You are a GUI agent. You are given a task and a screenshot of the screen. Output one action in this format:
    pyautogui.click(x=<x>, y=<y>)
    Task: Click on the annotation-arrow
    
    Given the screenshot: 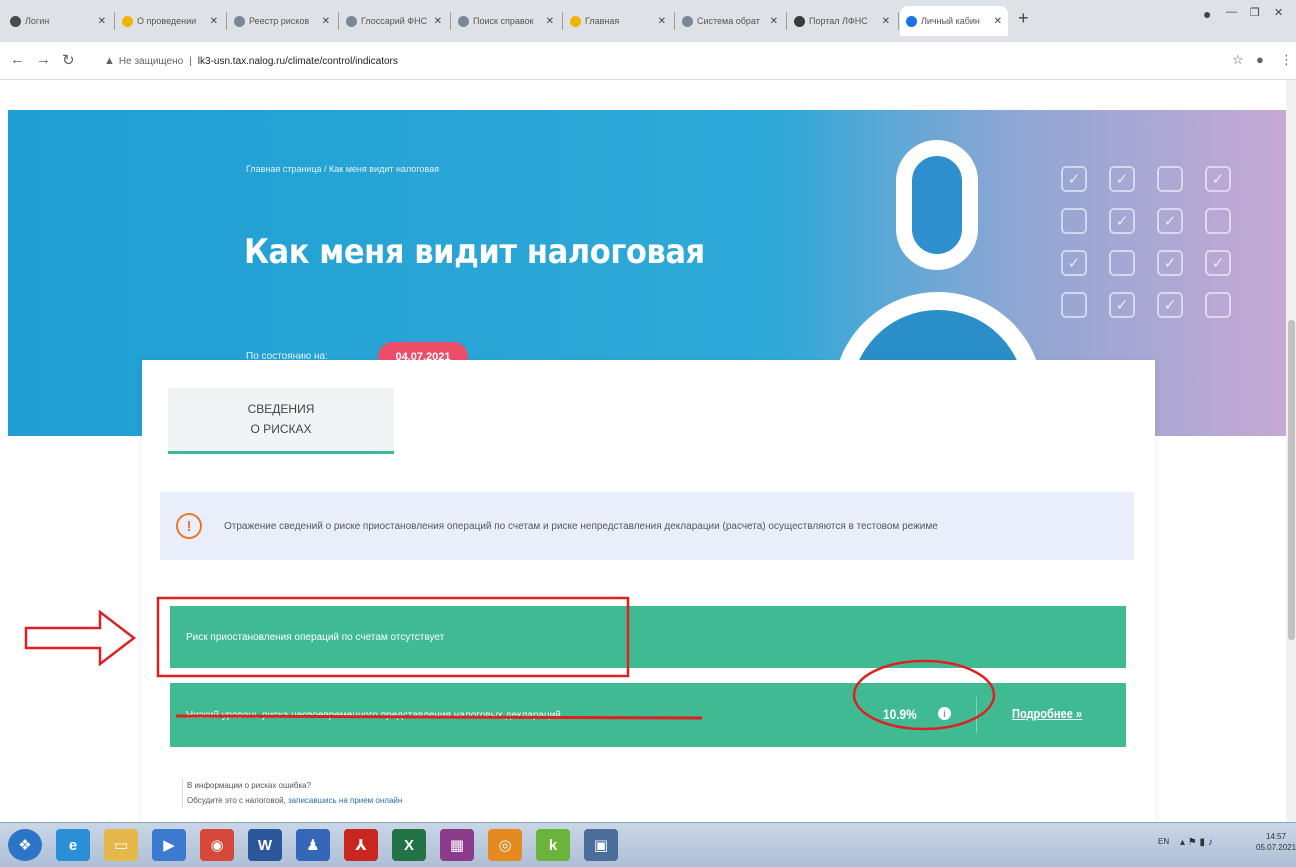 What is the action you would take?
    pyautogui.click(x=80, y=638)
    